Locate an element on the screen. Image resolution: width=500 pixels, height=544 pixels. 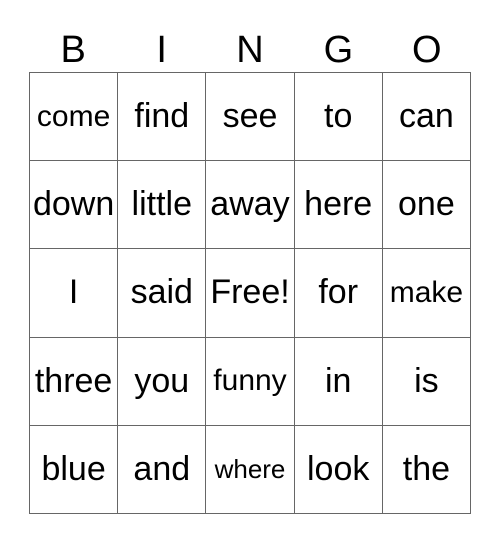
free-space-cell: Free! is located at coordinates (250, 293).